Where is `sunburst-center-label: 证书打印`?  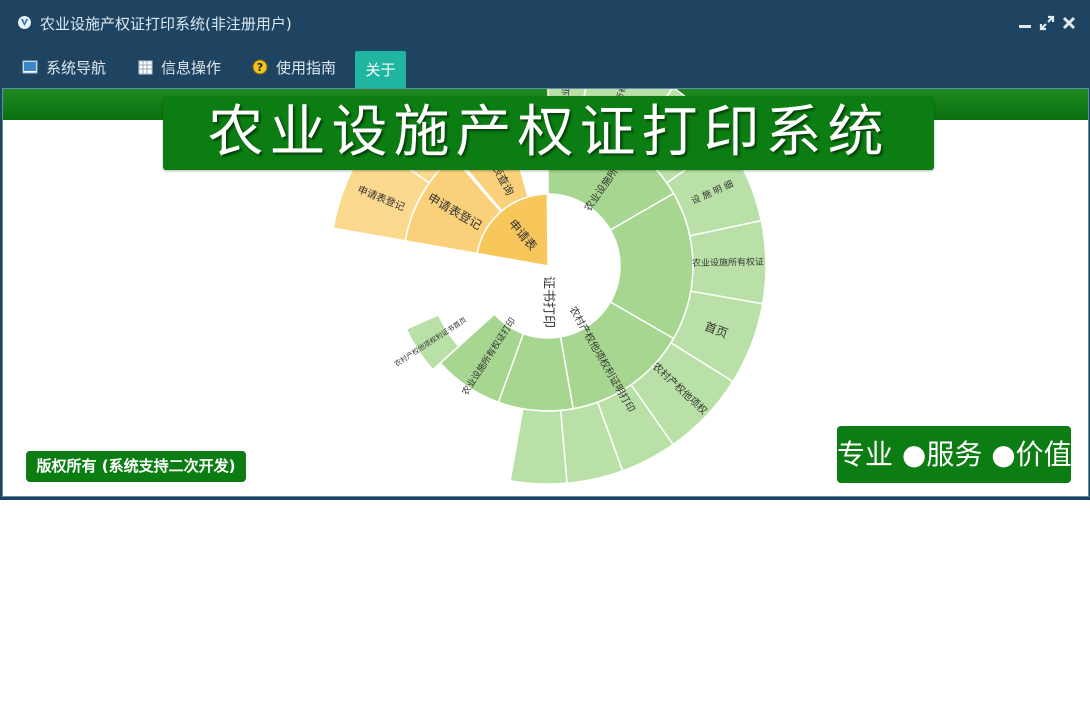
sunburst-center-label: 证书打印 is located at coordinates (548, 302).